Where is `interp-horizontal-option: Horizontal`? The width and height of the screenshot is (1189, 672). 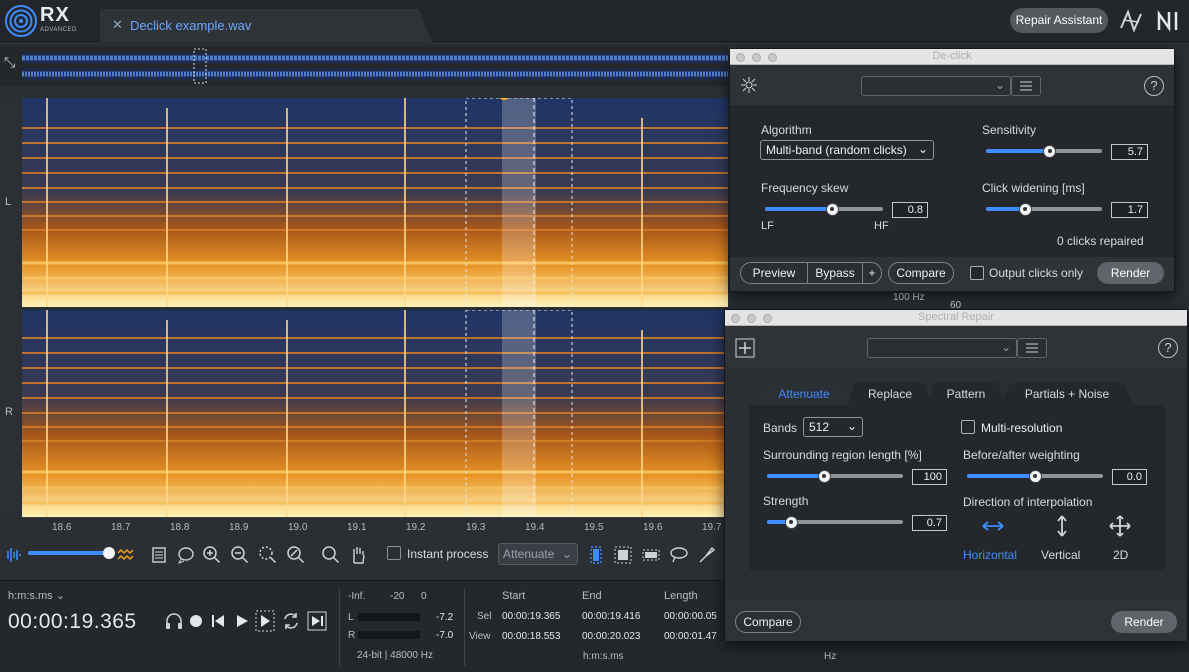 interp-horizontal-option: Horizontal is located at coordinates (990, 555).